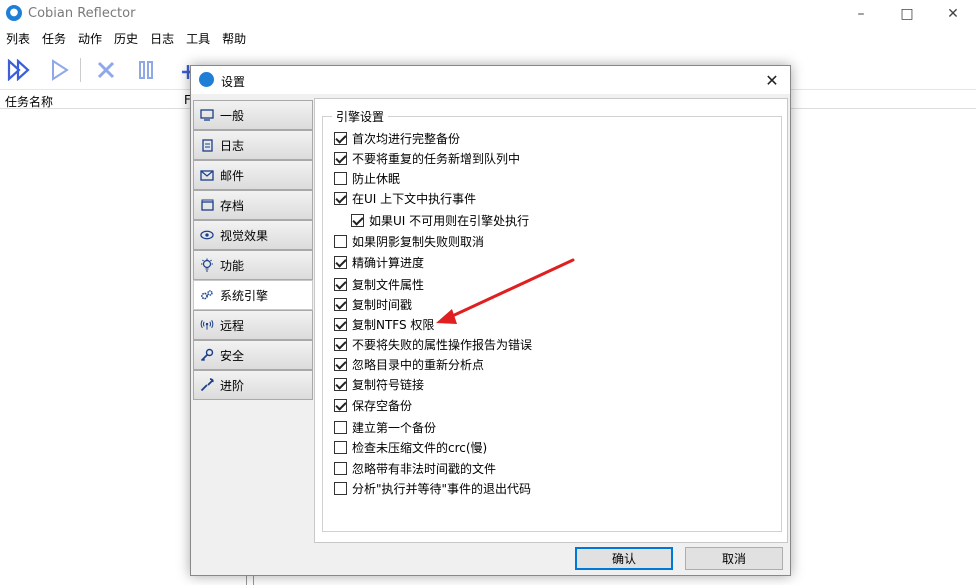 The height and width of the screenshot is (585, 976). I want to click on column-task-name: 任务名称, so click(29, 101).